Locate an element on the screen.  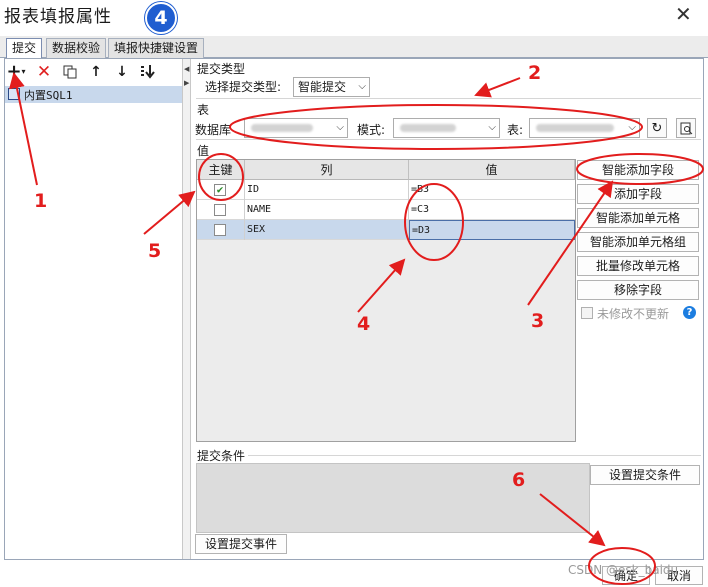
row-value-cell: =D3 is located at coordinates (492, 230).